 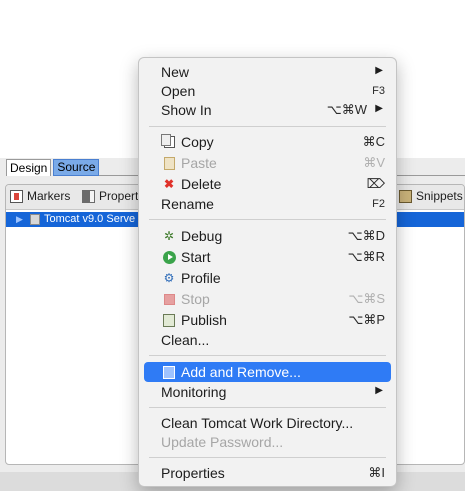 What do you see at coordinates (196, 257) in the screenshot?
I see `menu-item-label: Start` at bounding box center [196, 257].